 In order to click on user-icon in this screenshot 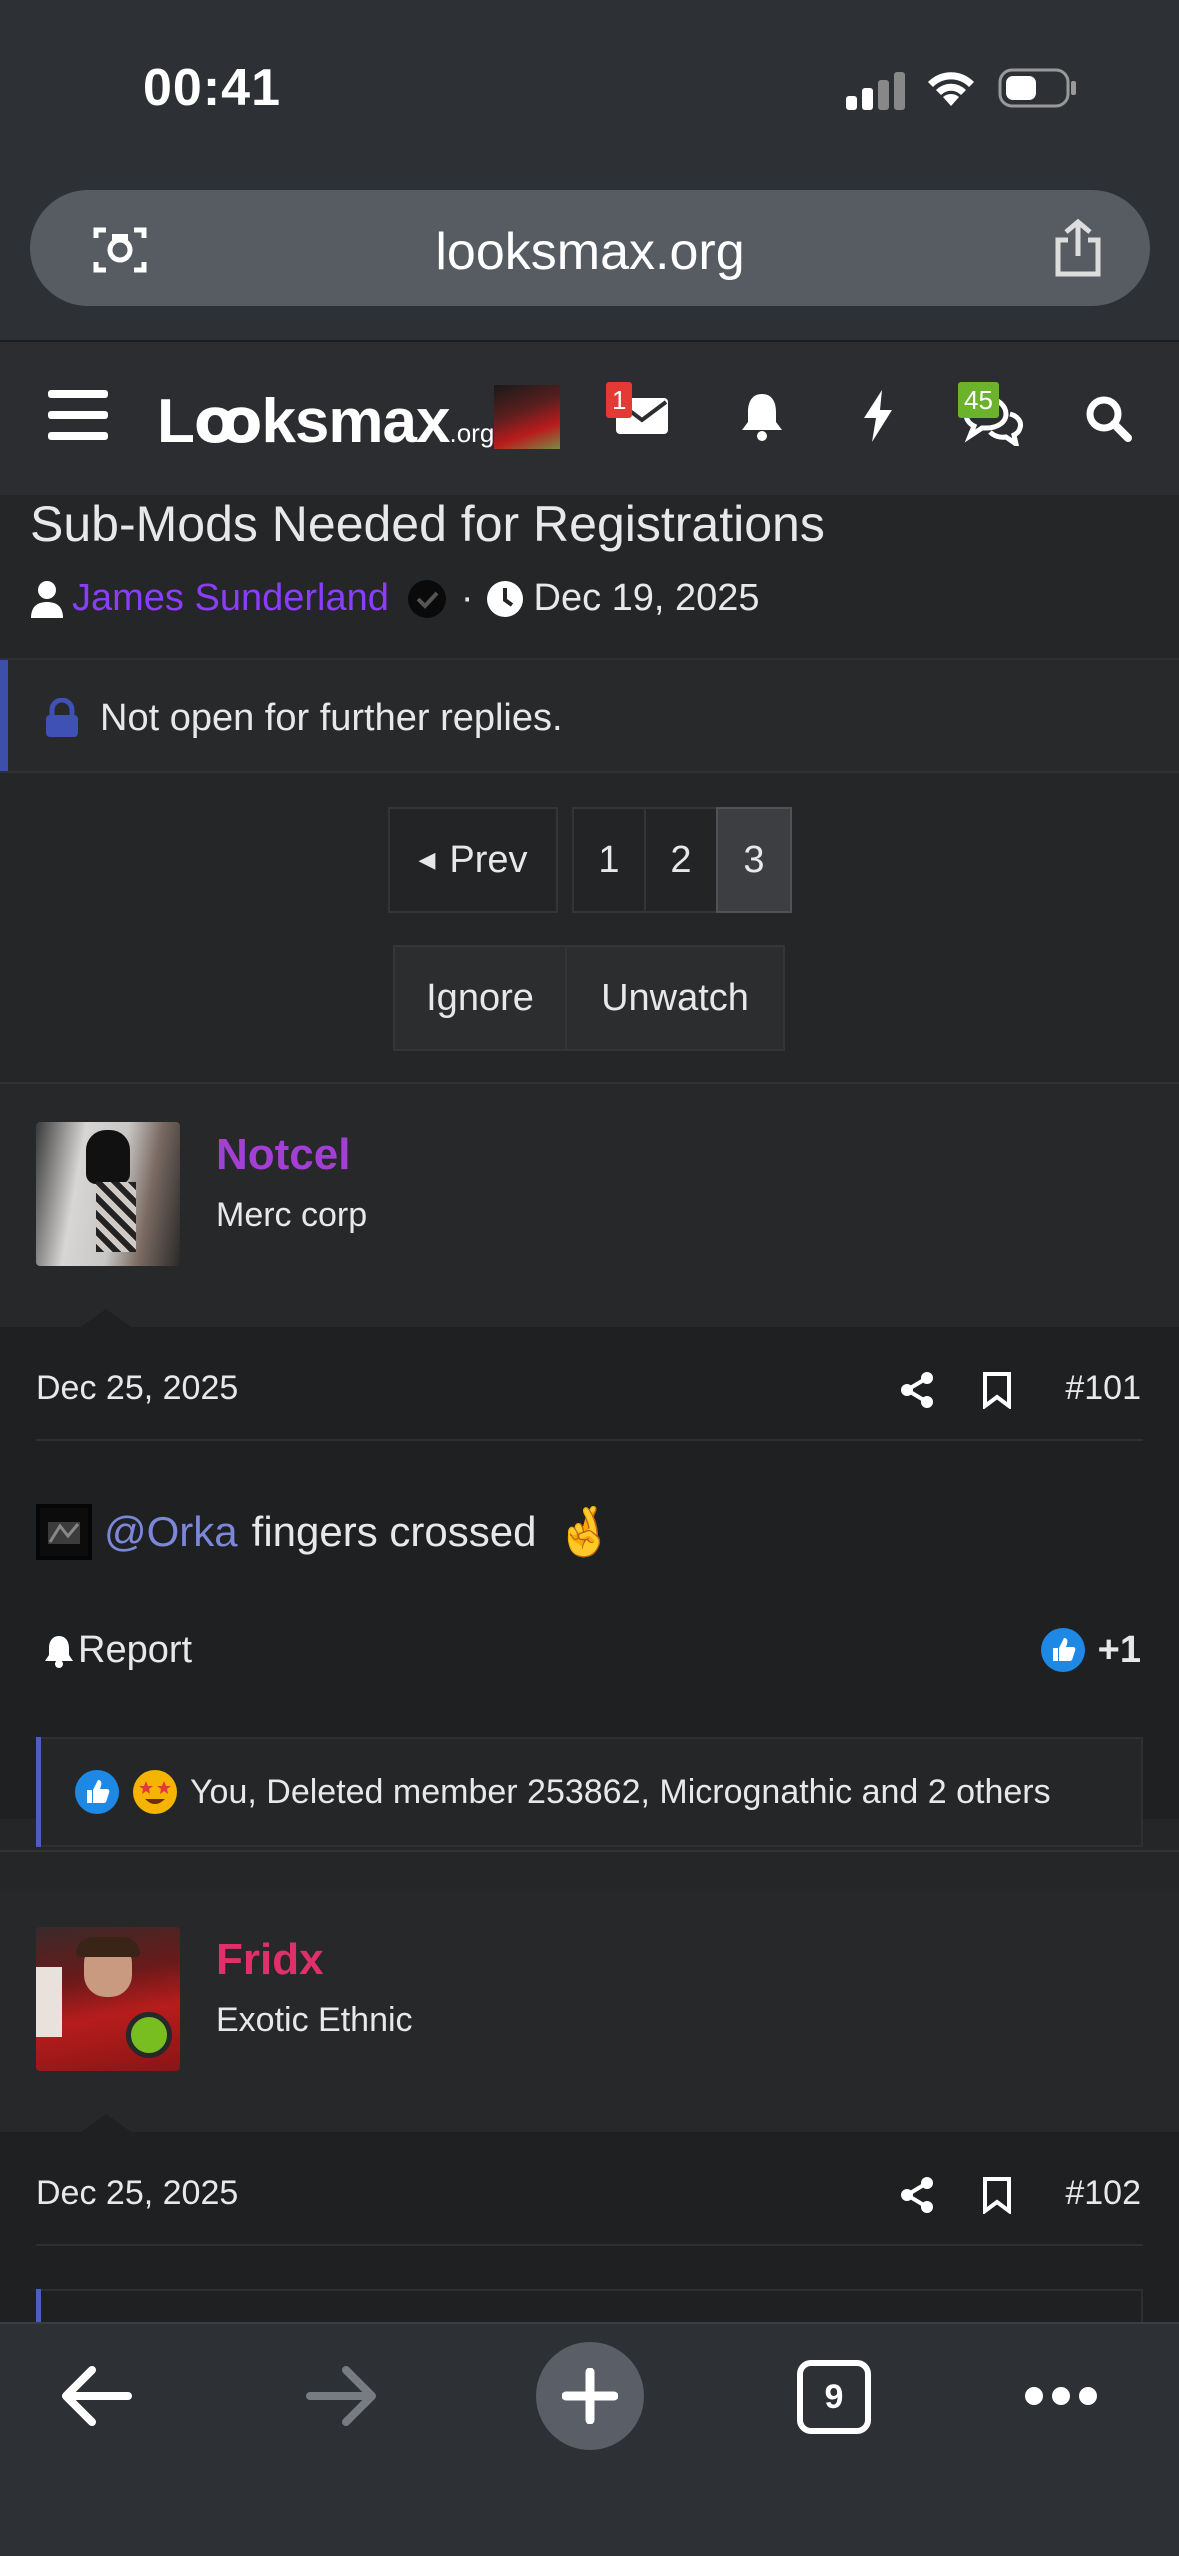, I will do `click(47, 599)`.